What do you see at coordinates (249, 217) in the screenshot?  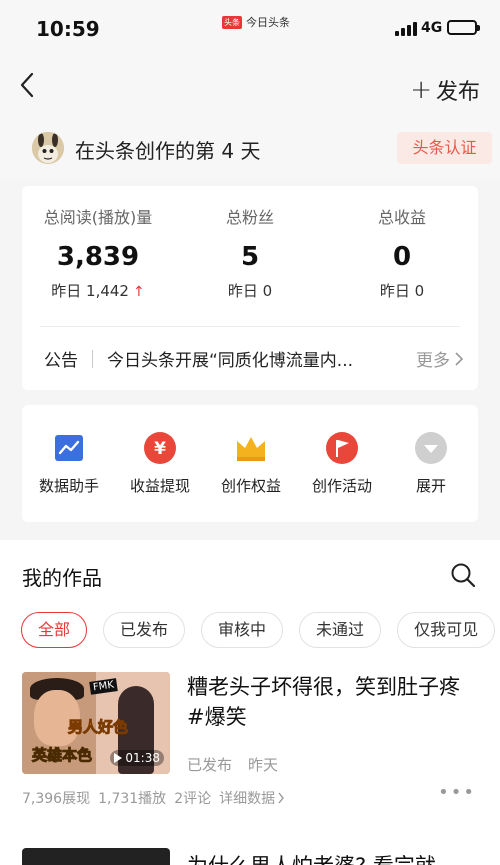 I see `stat-label: 总粉丝` at bounding box center [249, 217].